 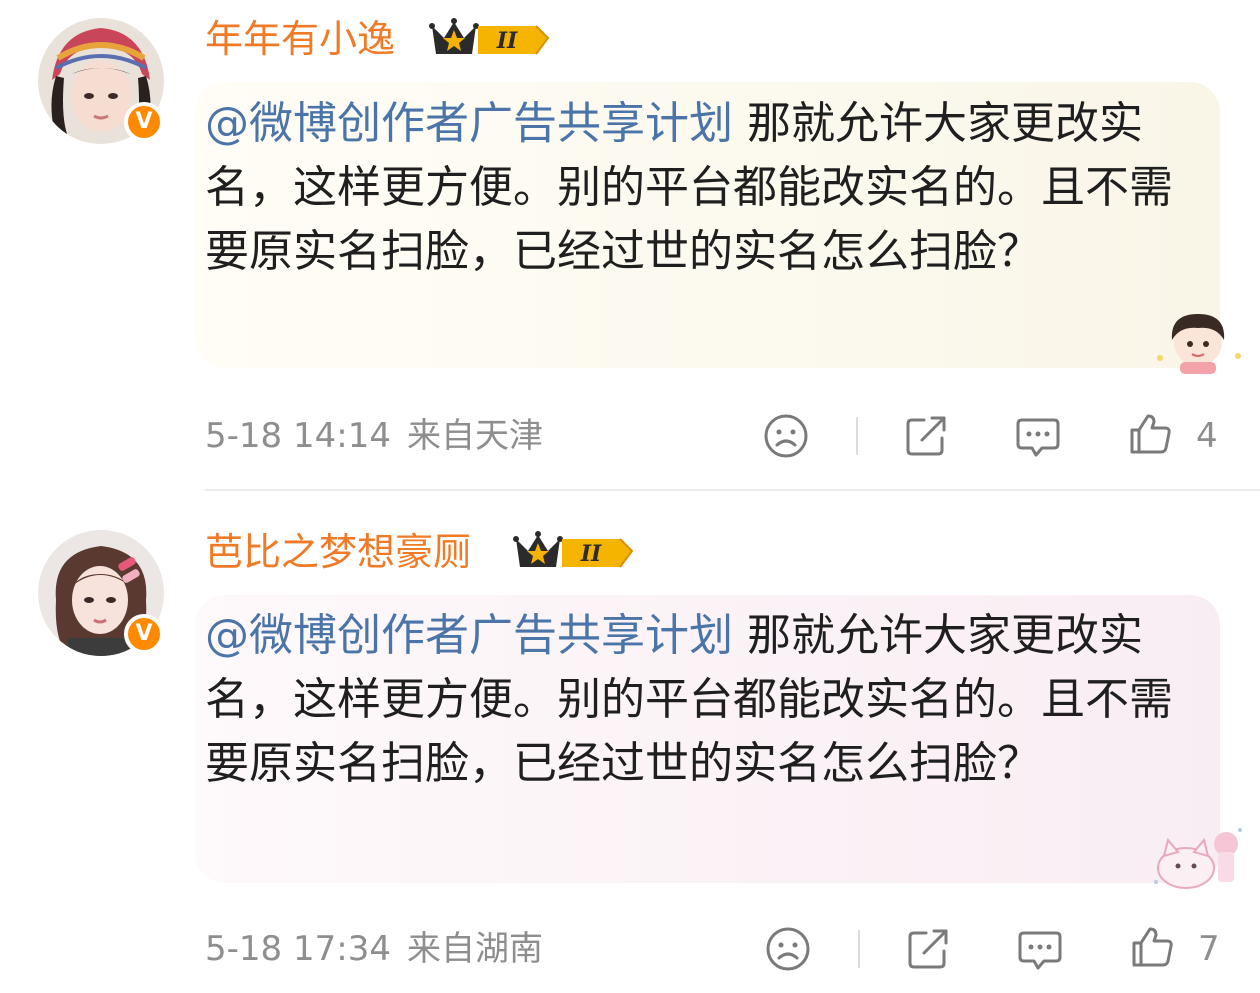 I want to click on comment-separator, so click(x=732, y=490).